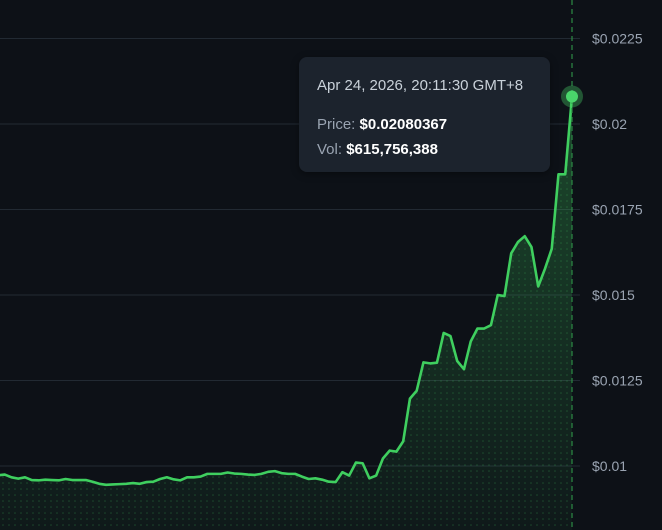 This screenshot has width=662, height=530. I want to click on tooltip-price-row: Price: $0.02080367, so click(424, 124).